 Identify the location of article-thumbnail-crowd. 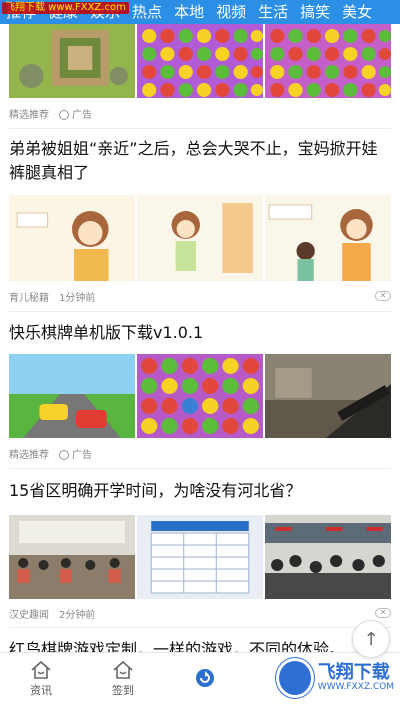
(328, 557).